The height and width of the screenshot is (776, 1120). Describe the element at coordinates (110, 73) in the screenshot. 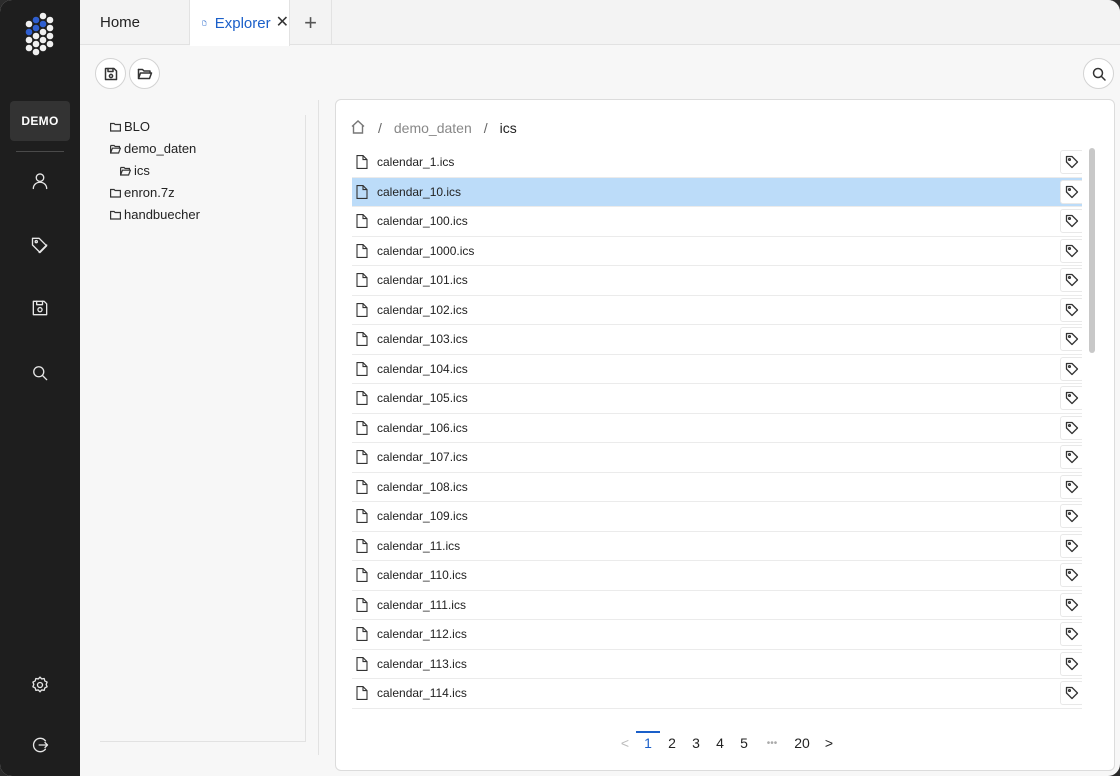

I see `save-button` at that location.